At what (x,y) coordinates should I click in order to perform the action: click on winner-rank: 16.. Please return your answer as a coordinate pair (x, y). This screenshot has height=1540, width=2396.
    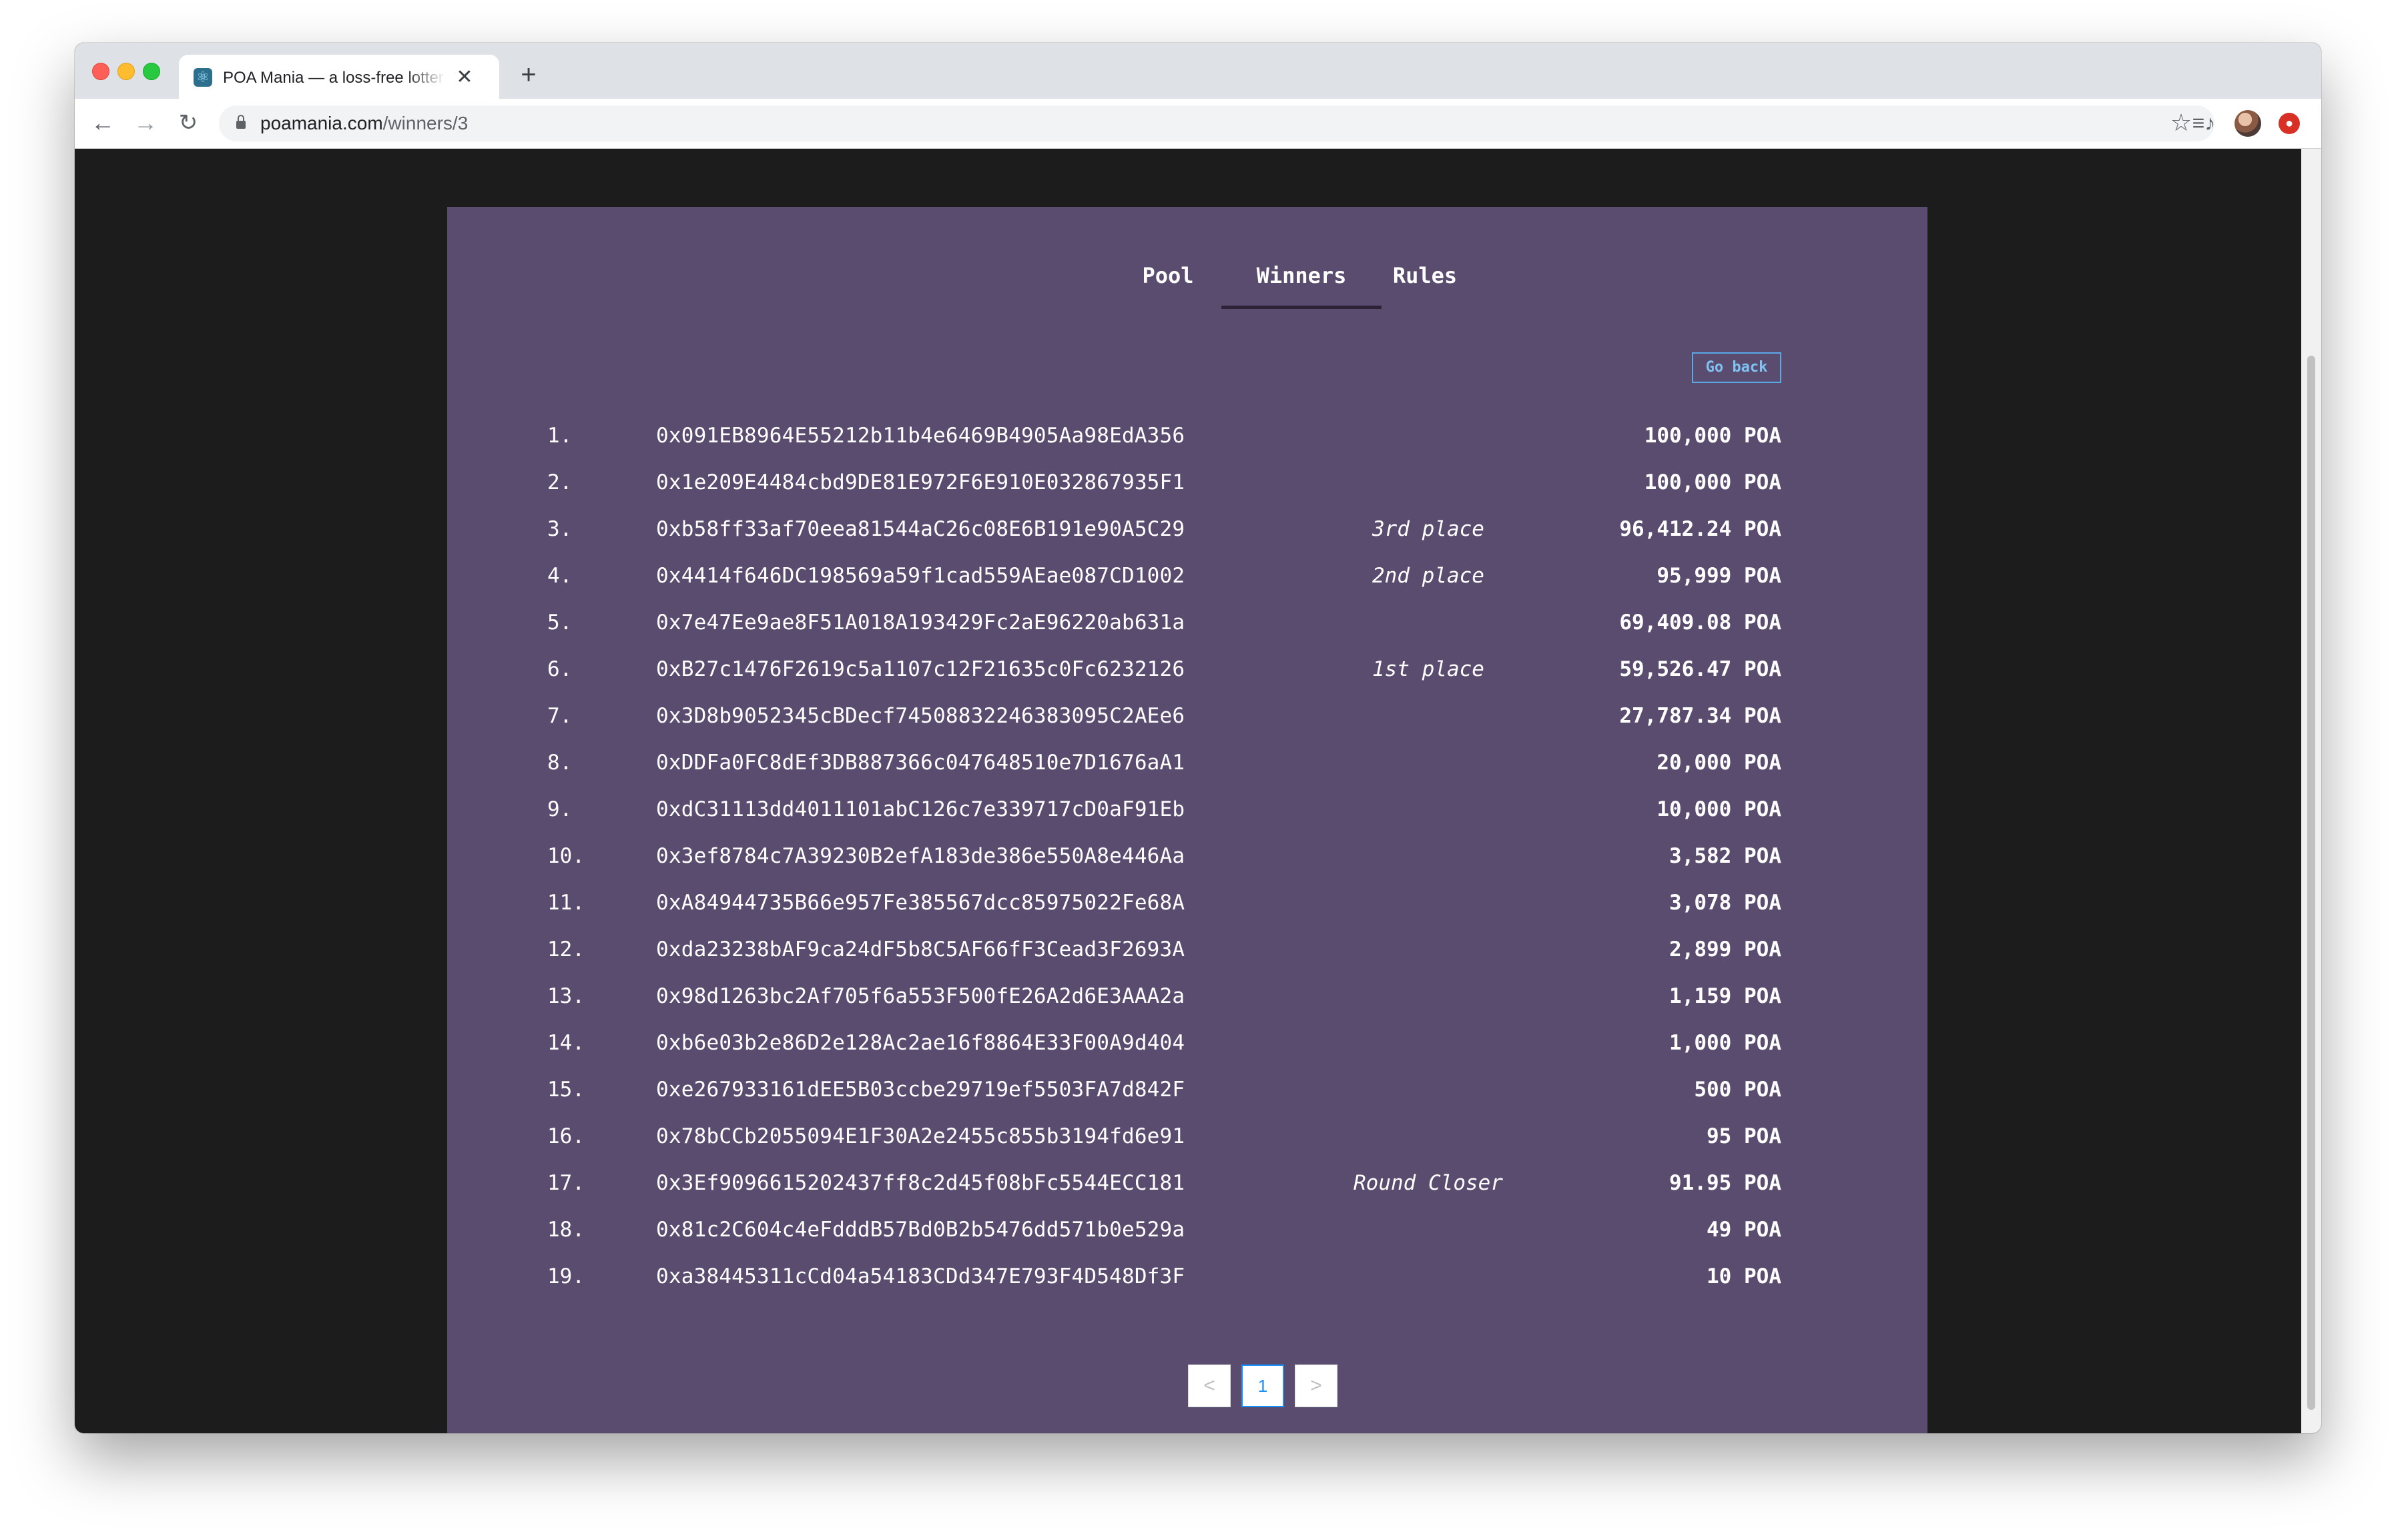
    Looking at the image, I should click on (566, 1136).